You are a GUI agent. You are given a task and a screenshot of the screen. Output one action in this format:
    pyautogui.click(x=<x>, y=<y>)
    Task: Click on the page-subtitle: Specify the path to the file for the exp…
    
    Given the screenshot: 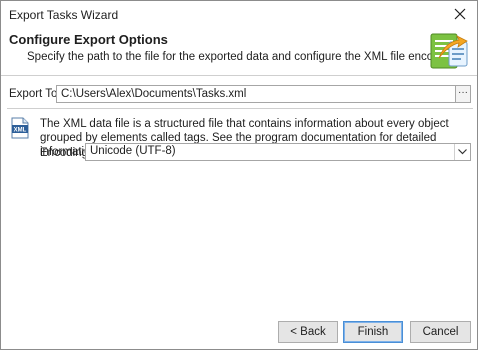 What is the action you would take?
    pyautogui.click(x=243, y=57)
    